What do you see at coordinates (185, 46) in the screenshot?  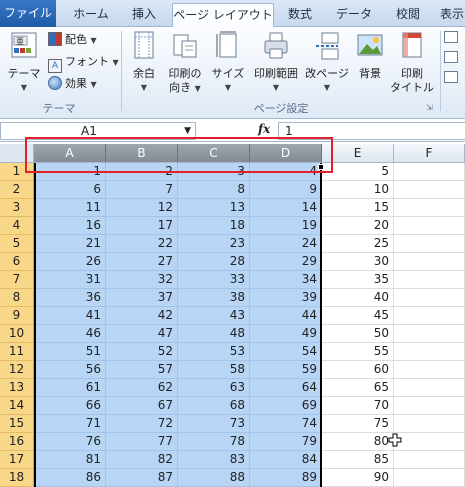 I see `orientation-icon` at bounding box center [185, 46].